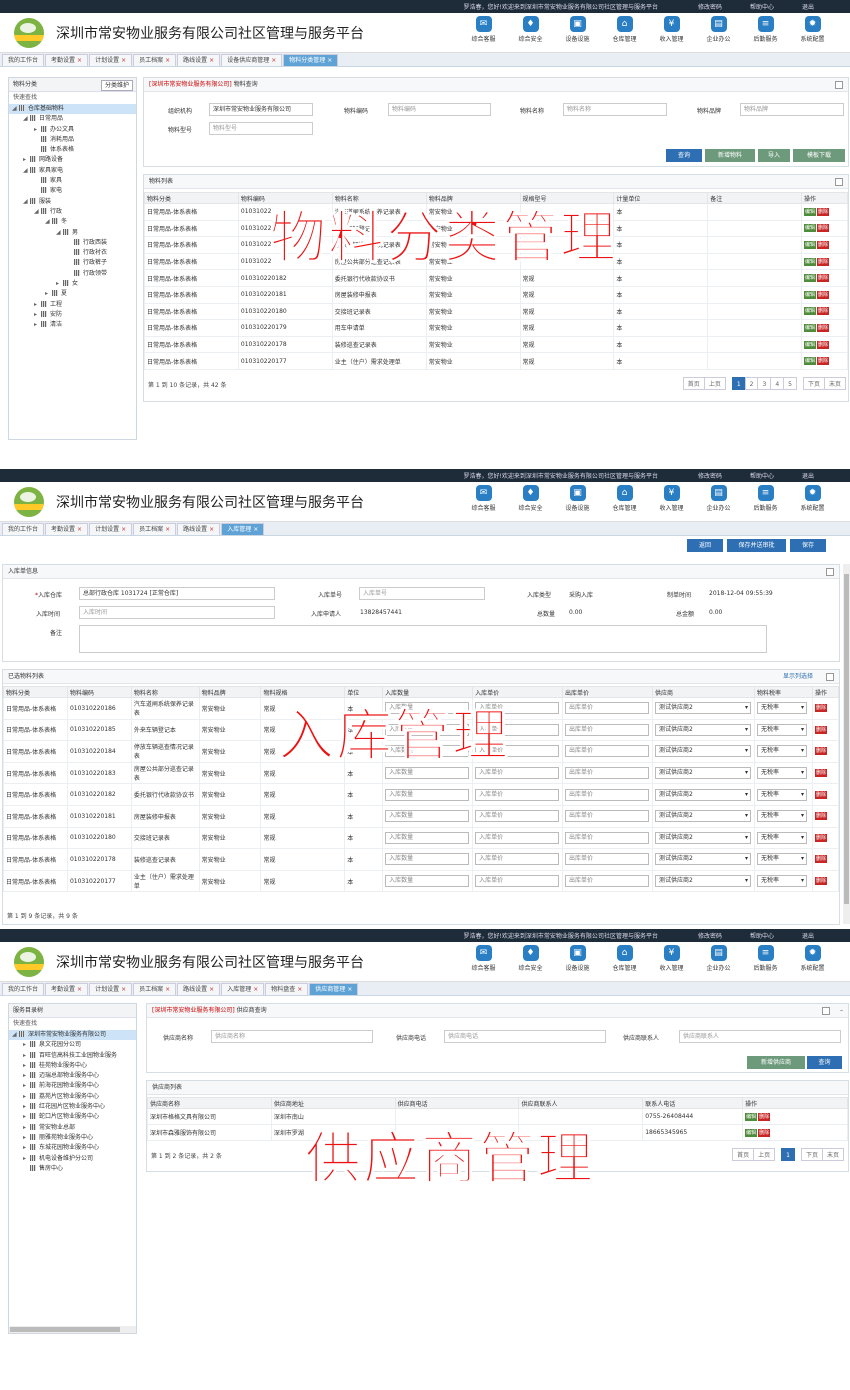  What do you see at coordinates (811, 1154) in the screenshot?
I see `page-button: 下页` at bounding box center [811, 1154].